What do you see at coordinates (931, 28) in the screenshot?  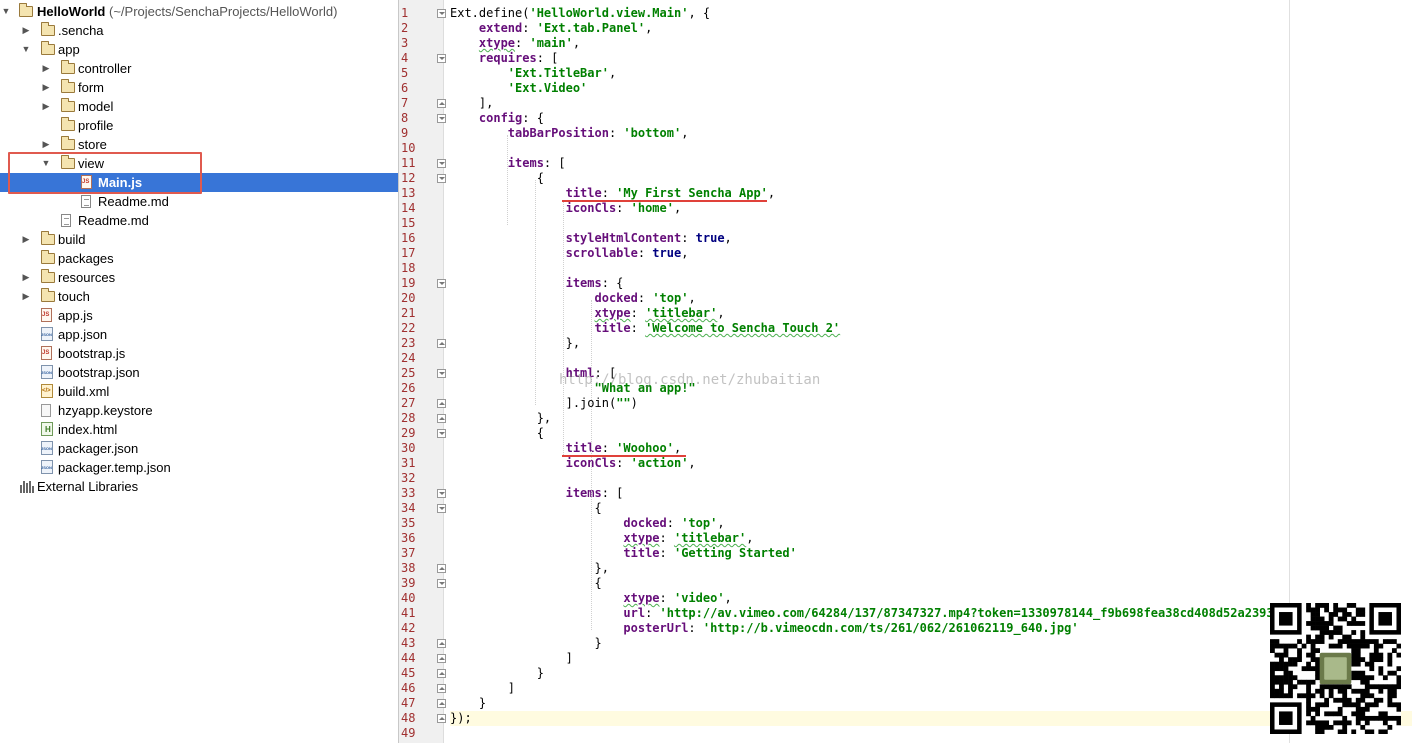 I see `code-line: extend: 'Ext.tab.Panel',` at bounding box center [931, 28].